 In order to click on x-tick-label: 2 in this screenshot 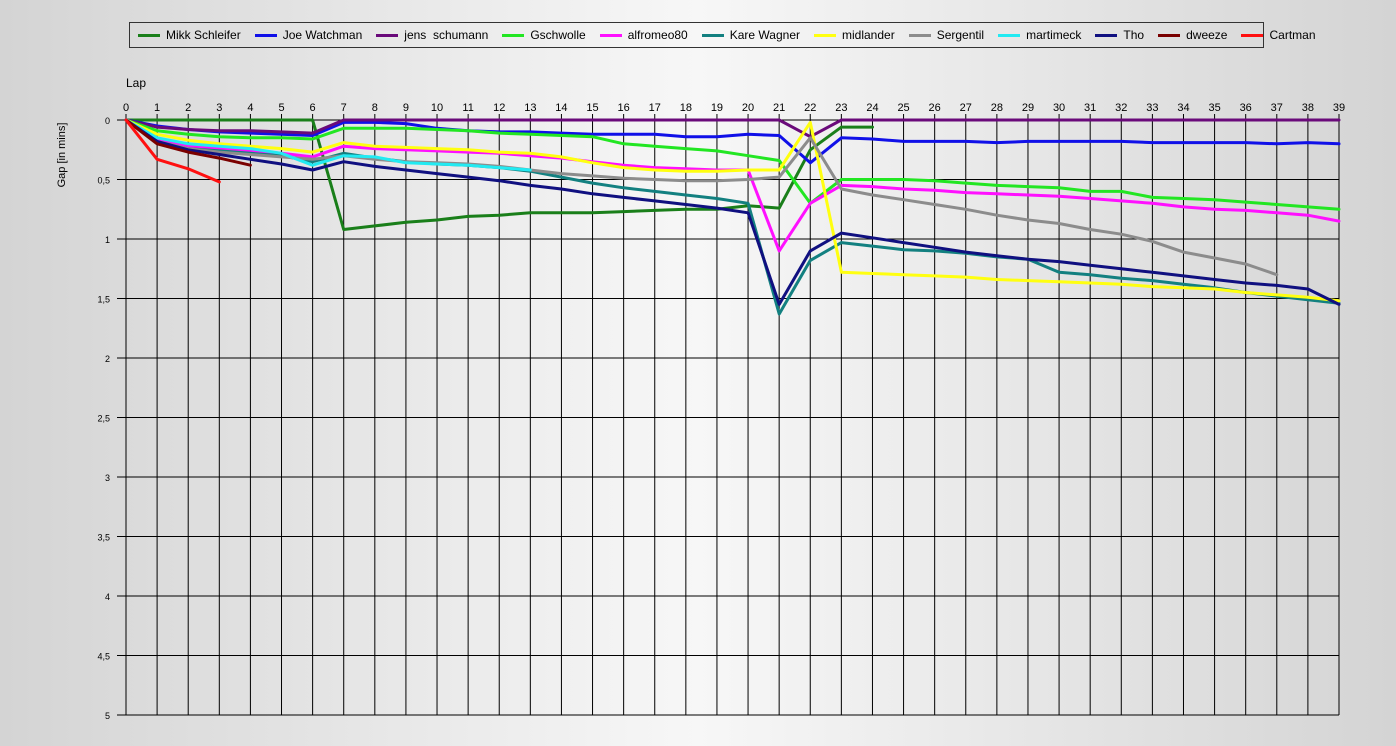, I will do `click(188, 108)`.